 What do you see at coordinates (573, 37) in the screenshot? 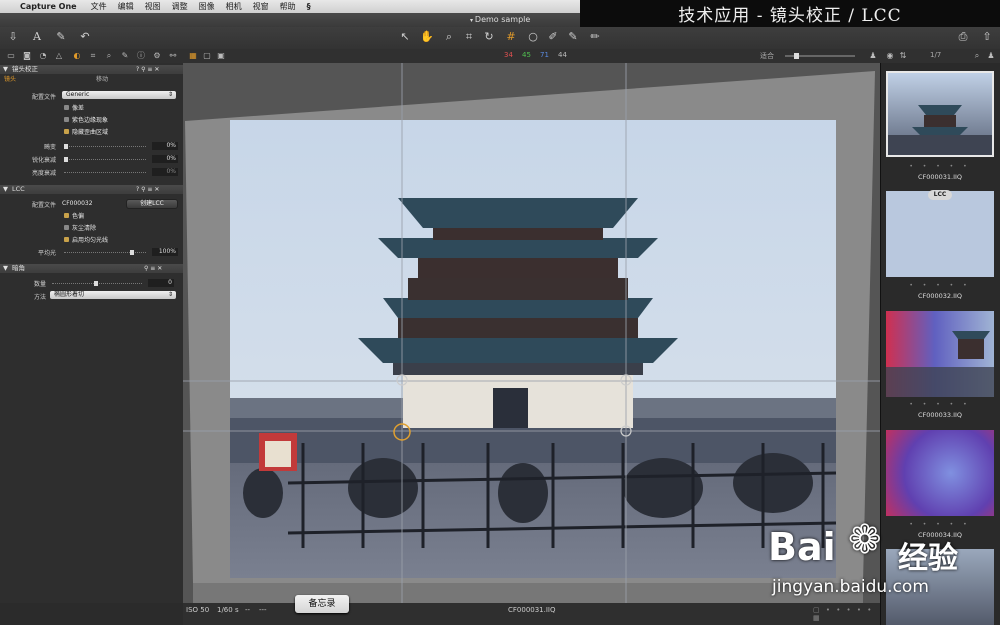
I see `draw-tool-icon: ✎` at bounding box center [573, 37].